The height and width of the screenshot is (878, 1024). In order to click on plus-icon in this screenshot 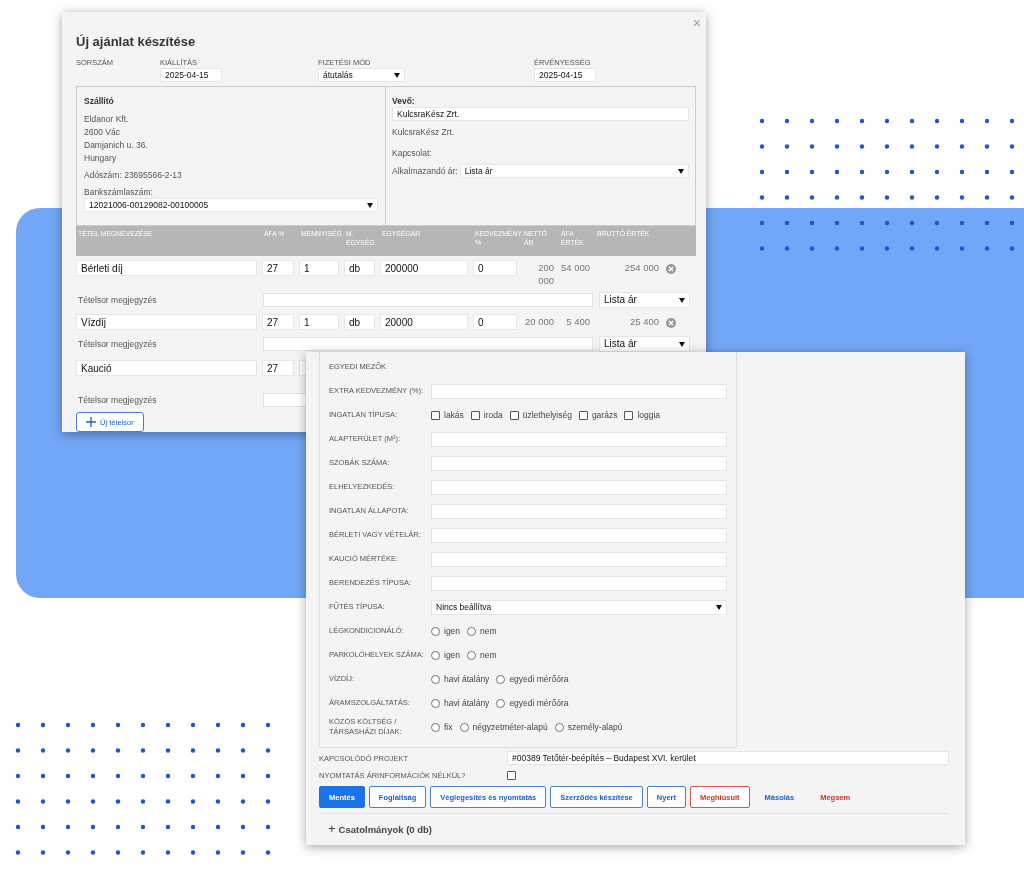, I will do `click(91, 422)`.